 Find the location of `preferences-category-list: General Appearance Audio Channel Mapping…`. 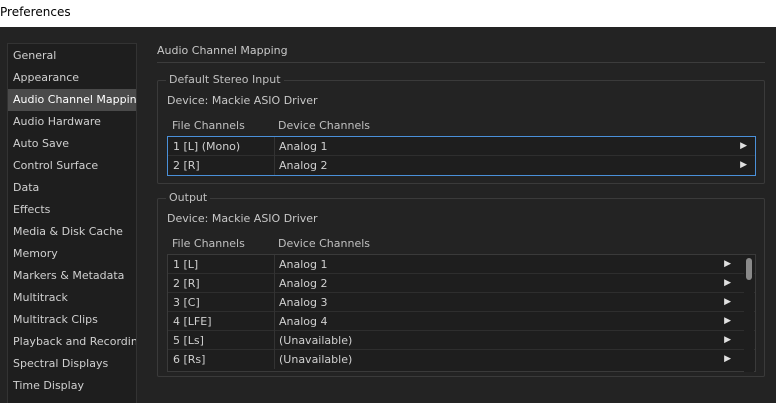

preferences-category-list: General Appearance Audio Channel Mapping… is located at coordinates (72, 223).